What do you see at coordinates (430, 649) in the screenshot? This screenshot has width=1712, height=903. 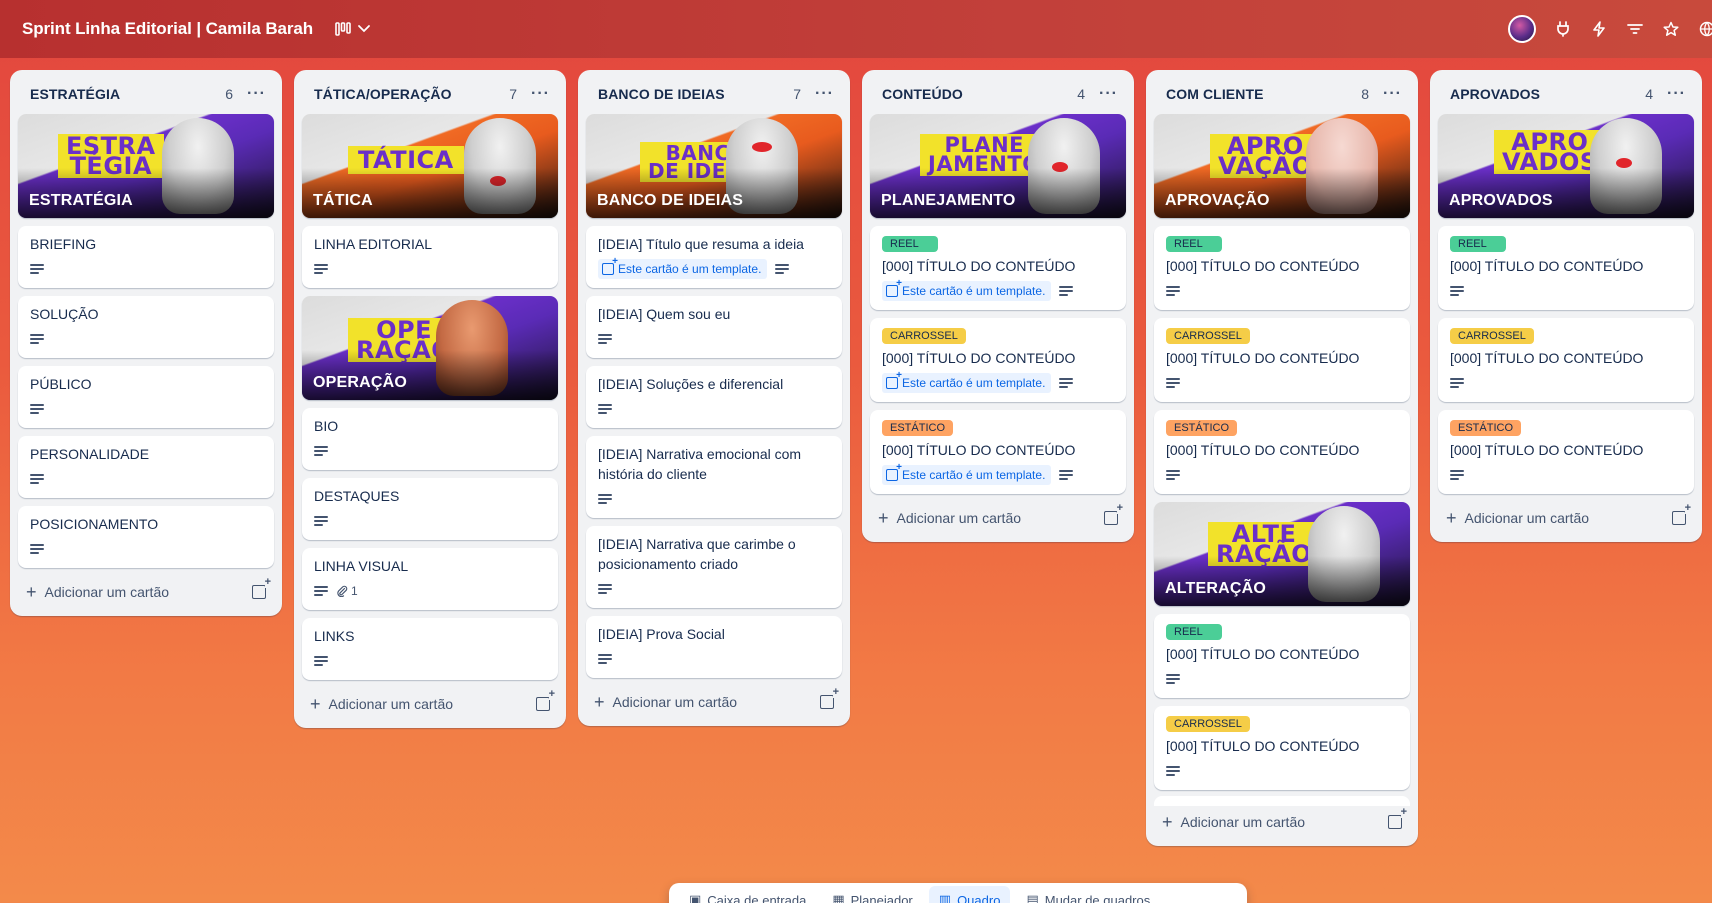 I see `list-item: LINKS` at bounding box center [430, 649].